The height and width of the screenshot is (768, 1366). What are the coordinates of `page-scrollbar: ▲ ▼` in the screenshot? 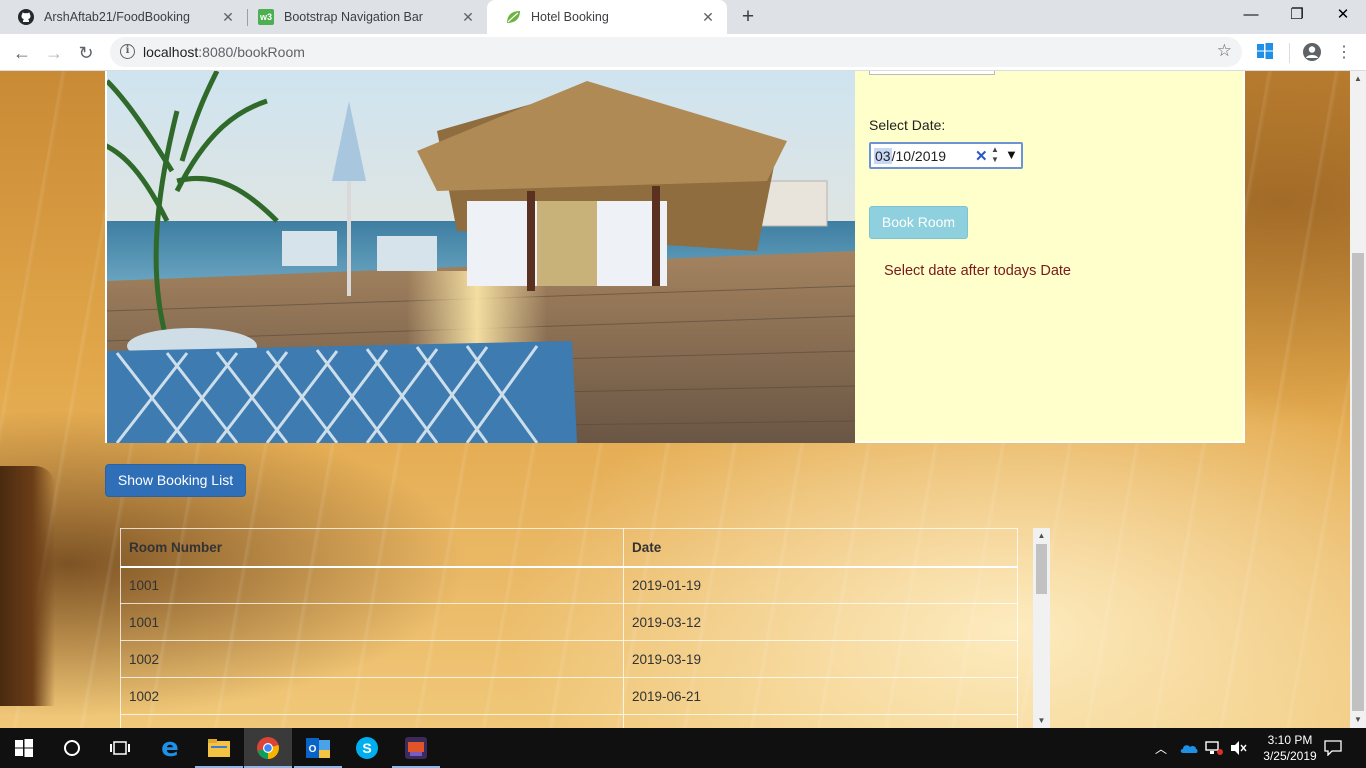 It's located at (1358, 399).